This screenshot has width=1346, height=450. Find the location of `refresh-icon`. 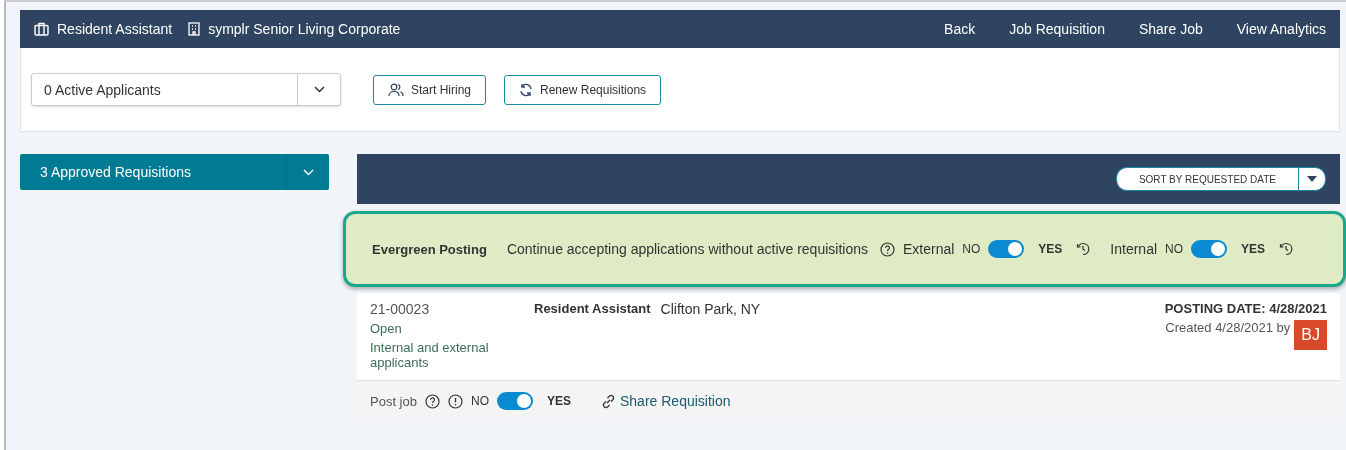

refresh-icon is located at coordinates (526, 89).